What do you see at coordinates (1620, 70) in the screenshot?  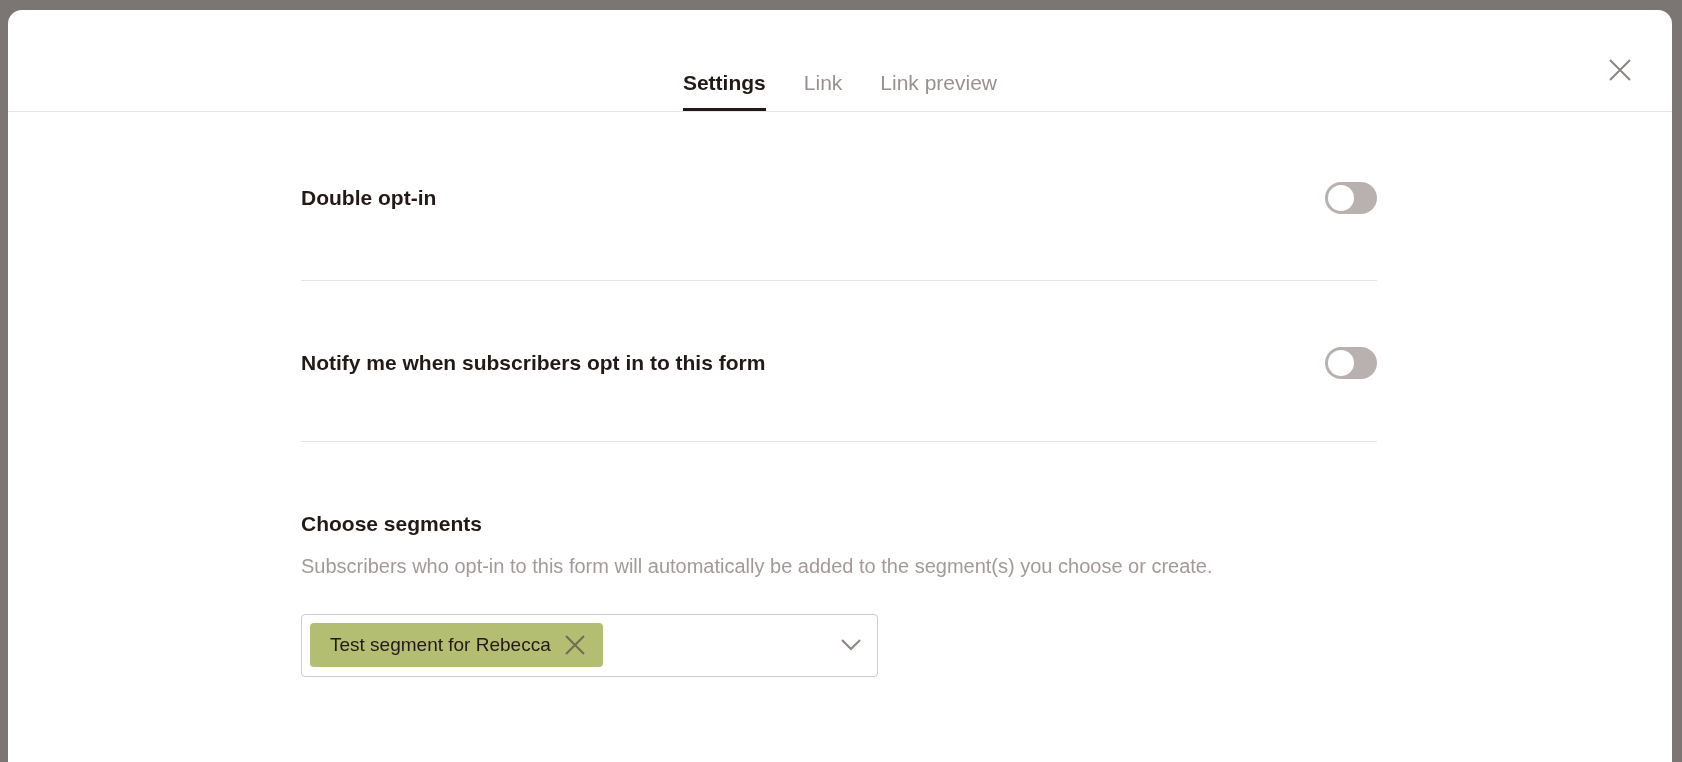 I see `close-icon` at bounding box center [1620, 70].